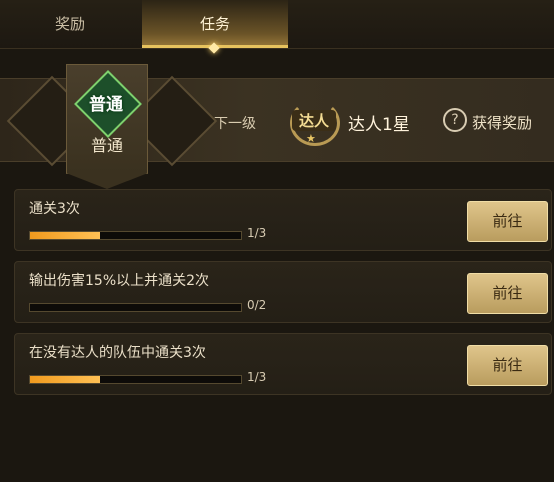  Describe the element at coordinates (70, 24) in the screenshot. I see `tab-rewards: 奖励` at that location.